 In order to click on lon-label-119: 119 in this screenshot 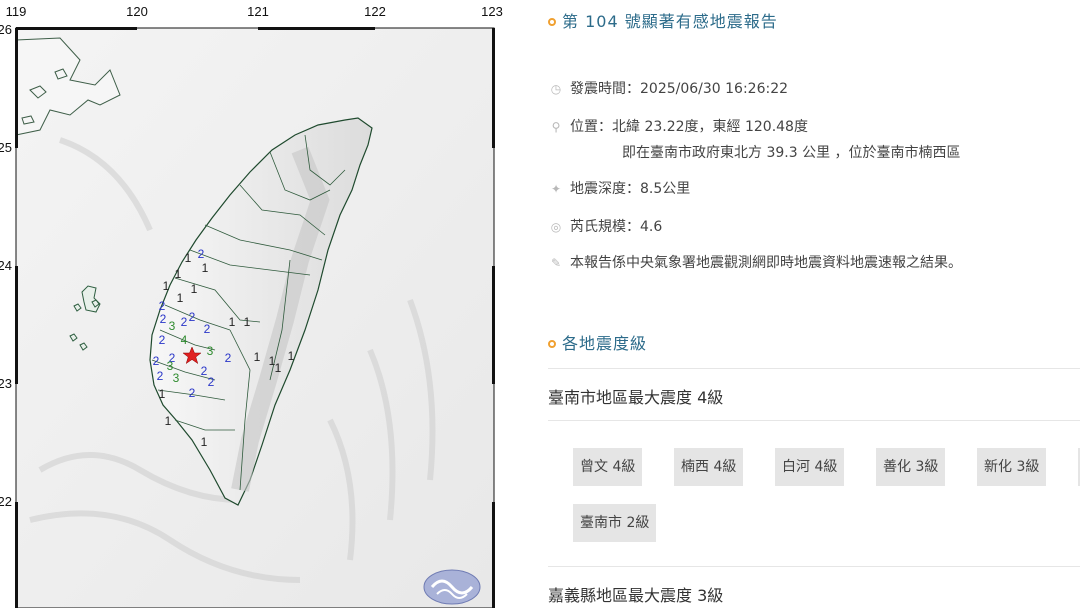, I will do `click(16, 11)`.